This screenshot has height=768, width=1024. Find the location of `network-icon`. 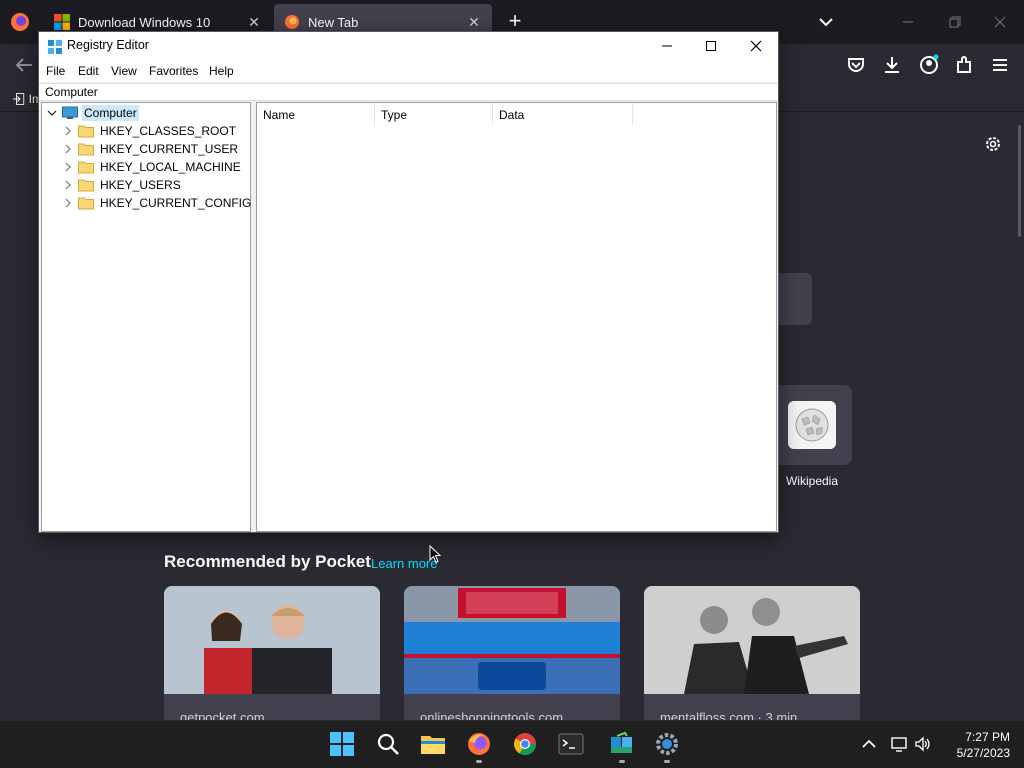

network-icon is located at coordinates (900, 744).